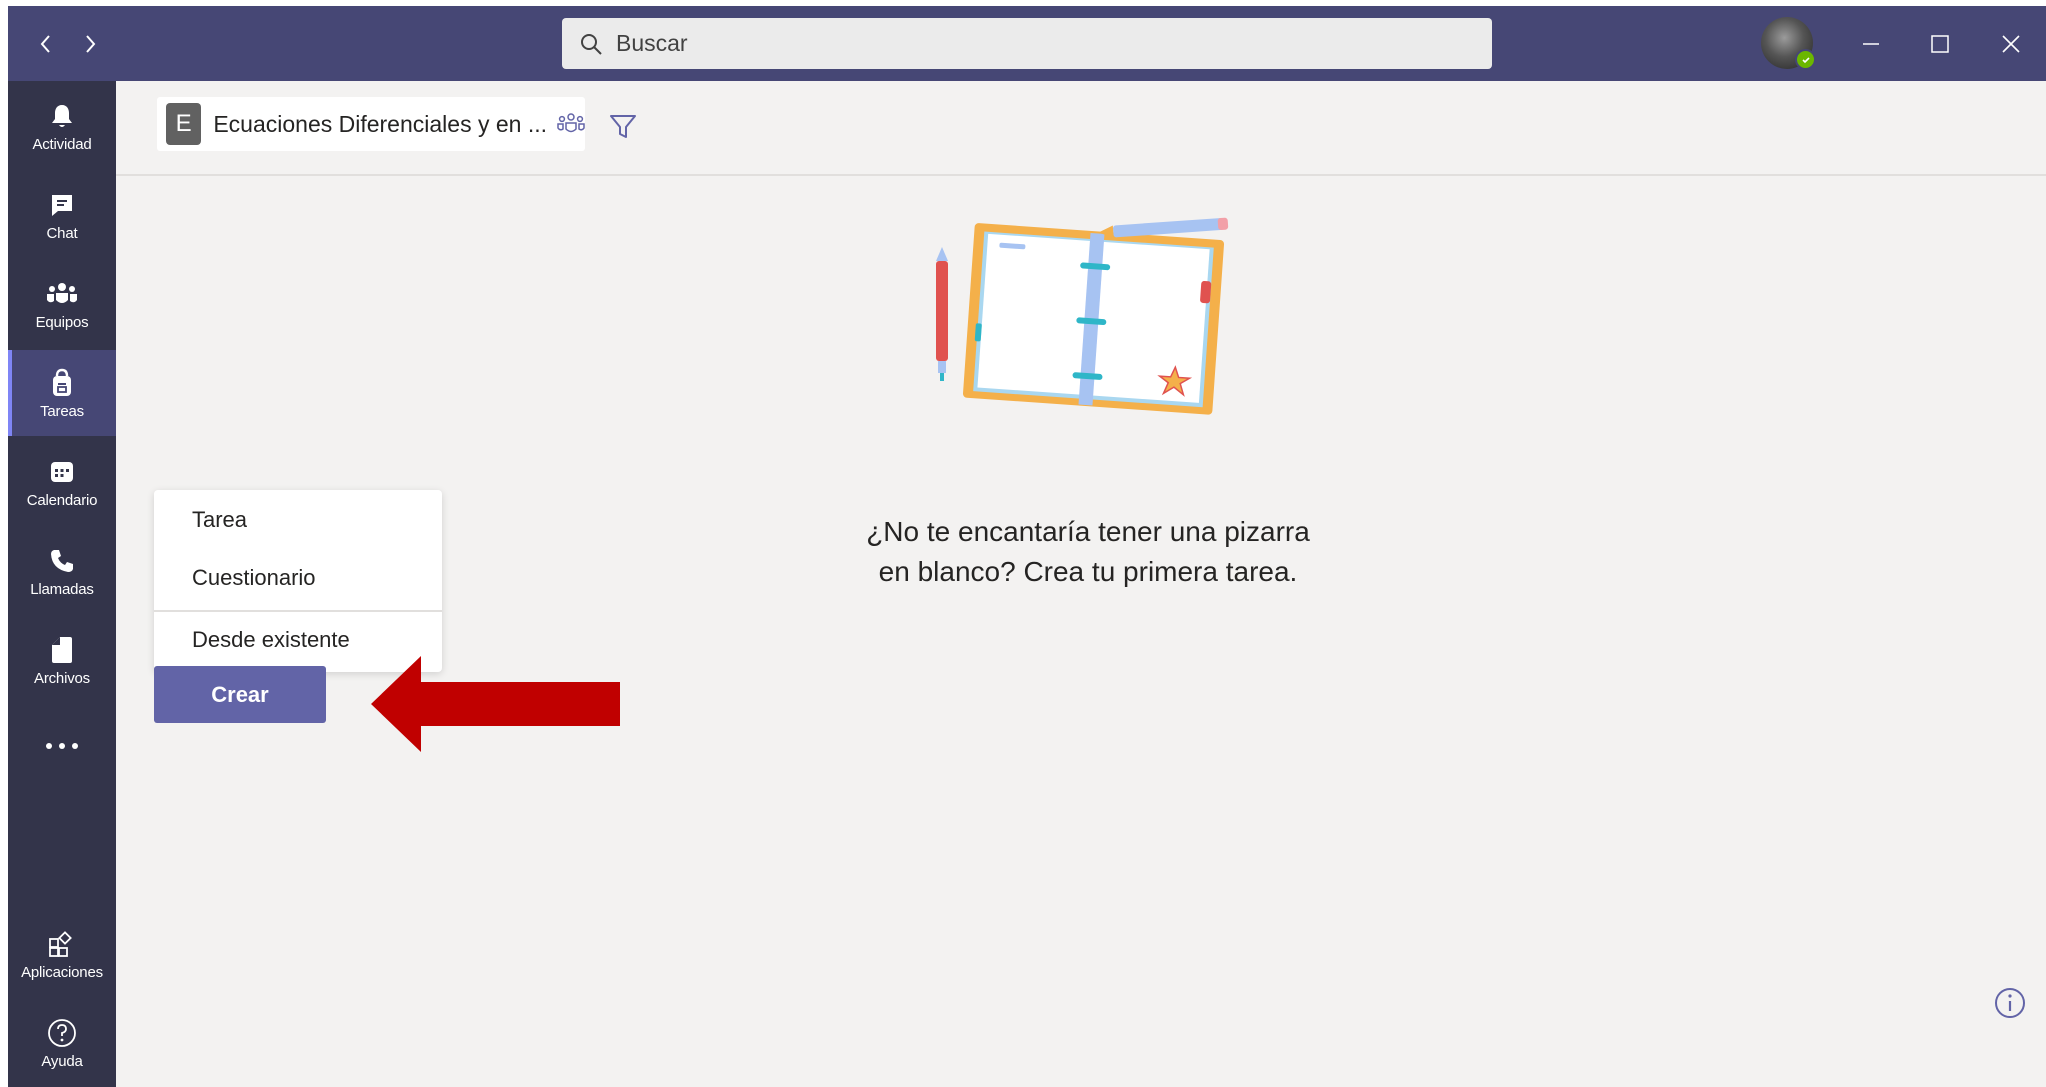  Describe the element at coordinates (62, 205) in the screenshot. I see `chat-icon` at that location.